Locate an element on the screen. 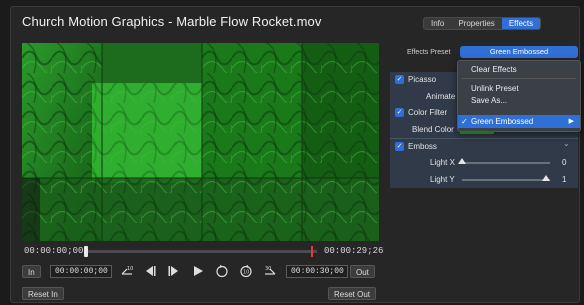 This screenshot has width=584, height=305. inspector-tabs: Info Properties Effects is located at coordinates (482, 23).